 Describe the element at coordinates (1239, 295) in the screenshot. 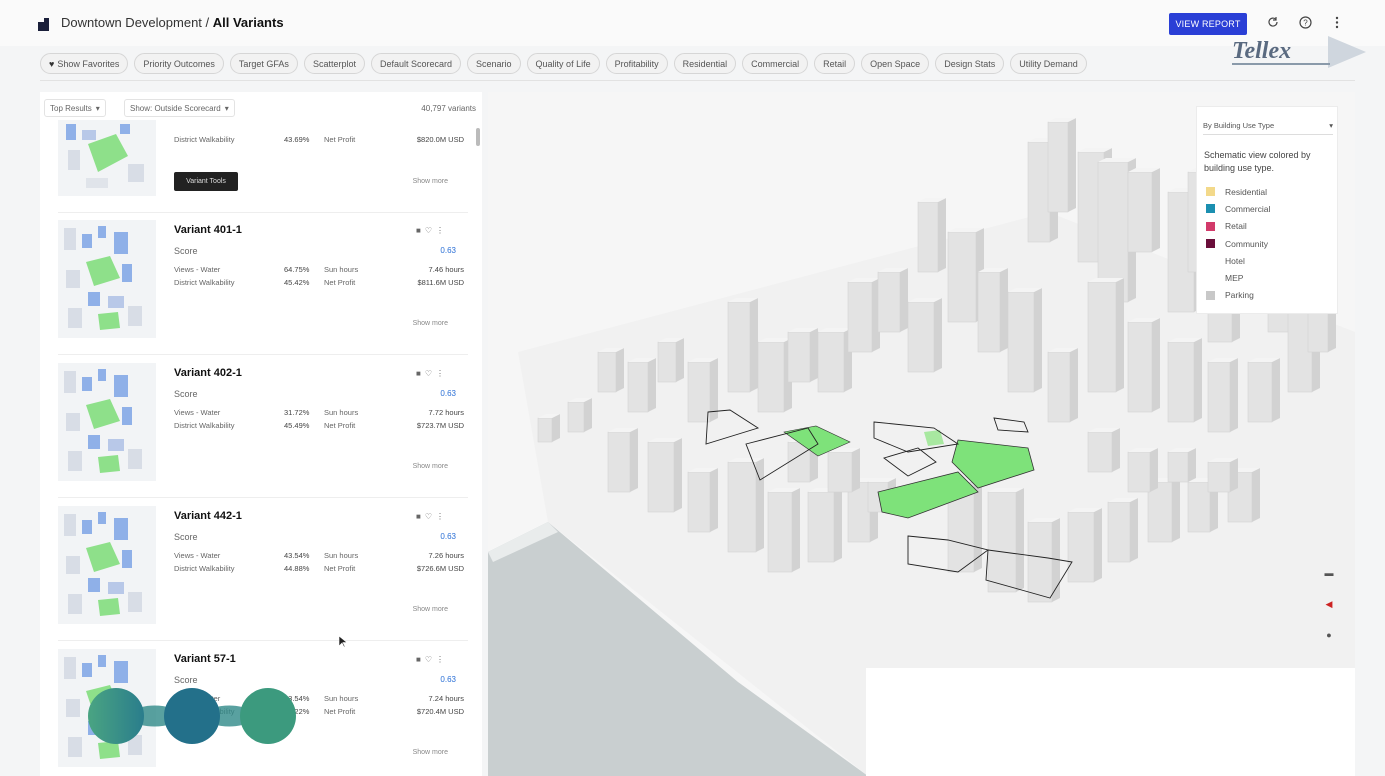

I see `legend-label: Parking` at that location.